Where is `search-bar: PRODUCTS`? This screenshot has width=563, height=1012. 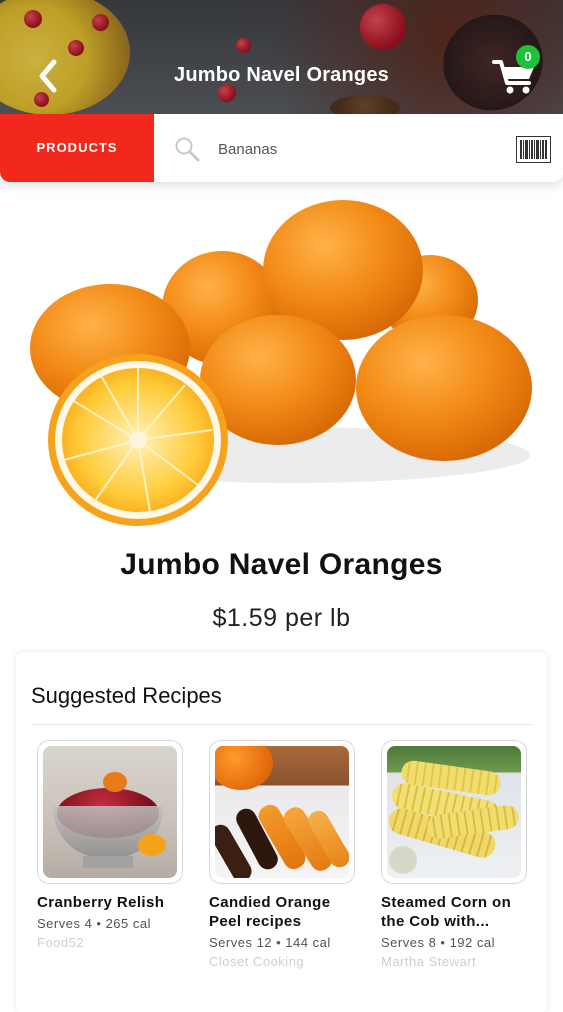
search-bar: PRODUCTS is located at coordinates (281, 148).